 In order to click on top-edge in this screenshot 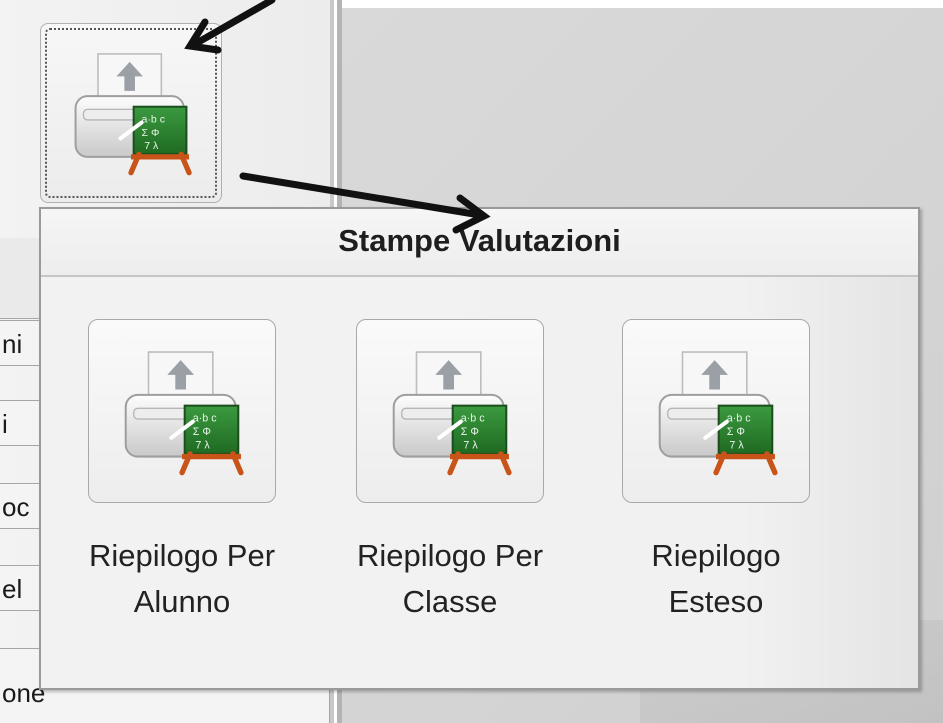, I will do `click(642, 4)`.